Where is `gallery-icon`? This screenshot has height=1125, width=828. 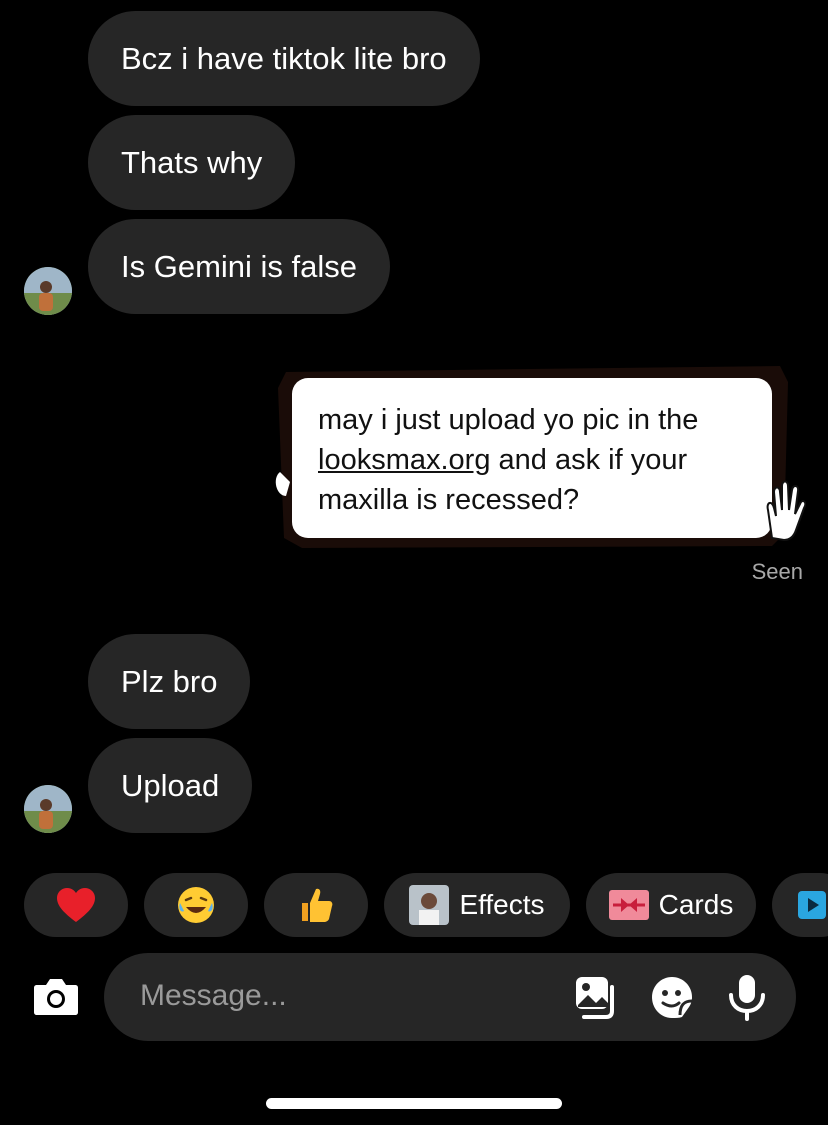
gallery-icon is located at coordinates (597, 997).